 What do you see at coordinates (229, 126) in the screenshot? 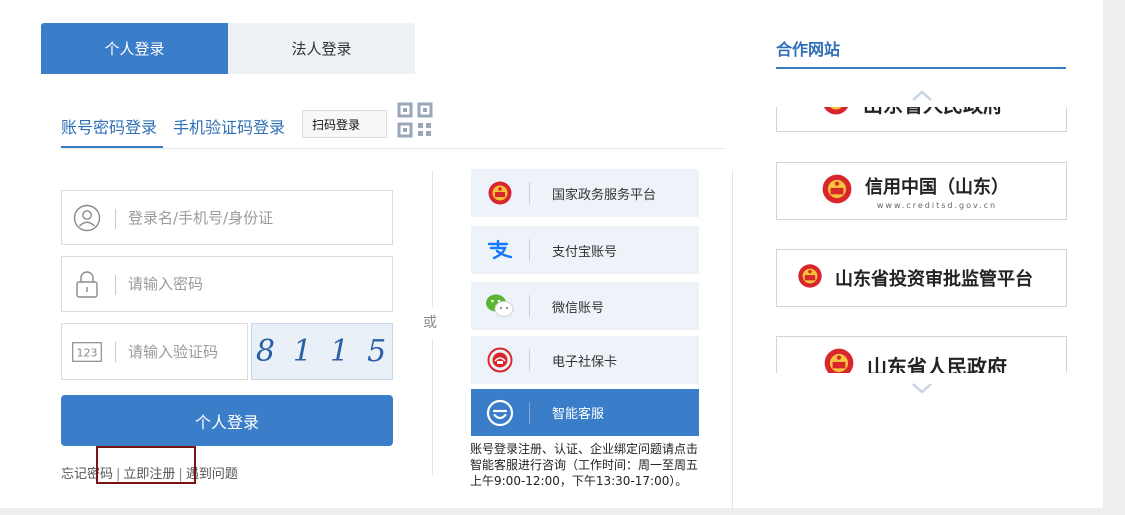
I see `tab-sms-code-login: 手机验证码登录` at bounding box center [229, 126].